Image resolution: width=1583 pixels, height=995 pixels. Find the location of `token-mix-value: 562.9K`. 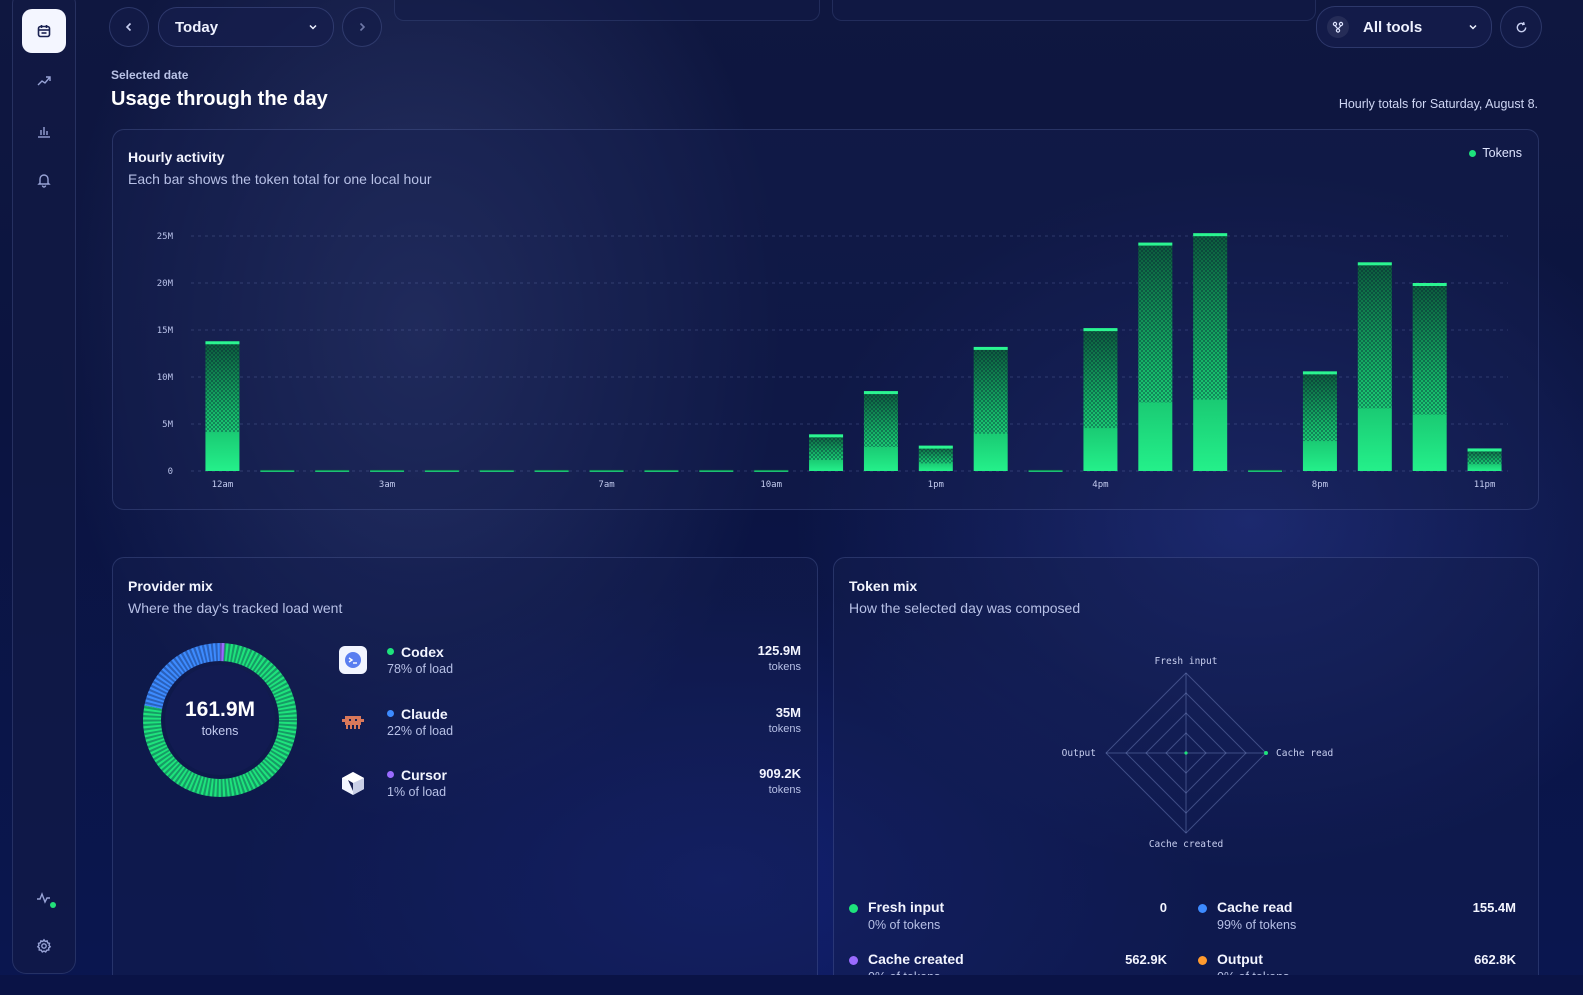

token-mix-value: 562.9K is located at coordinates (1146, 959).